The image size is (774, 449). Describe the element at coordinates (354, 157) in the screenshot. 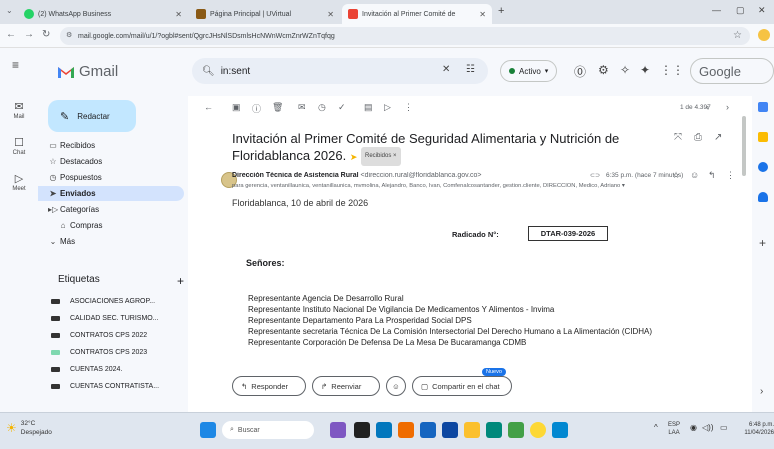

I see `importance-marker-icon: ➤` at that location.